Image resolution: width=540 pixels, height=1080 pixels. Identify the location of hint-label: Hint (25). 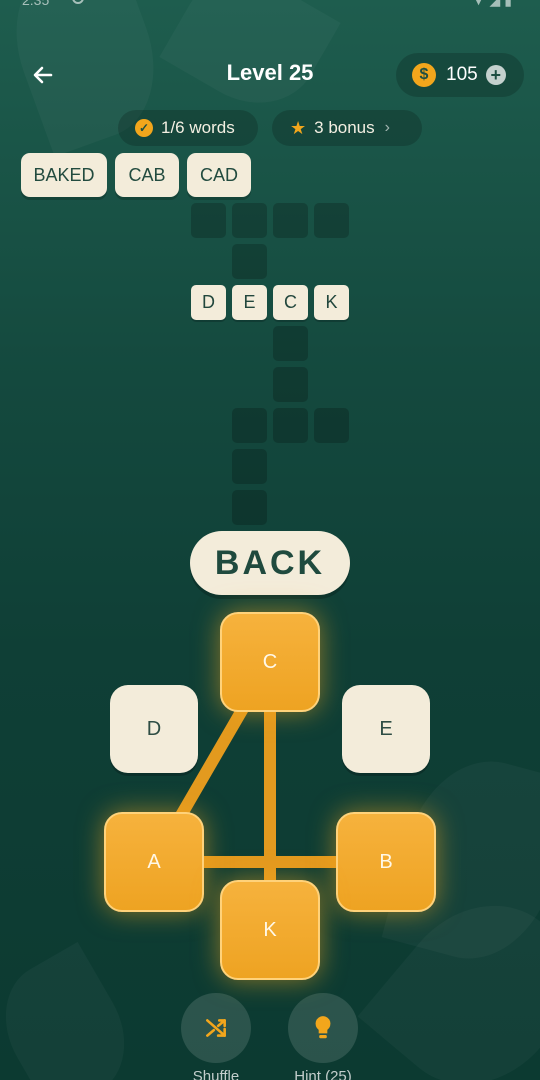
(323, 1074).